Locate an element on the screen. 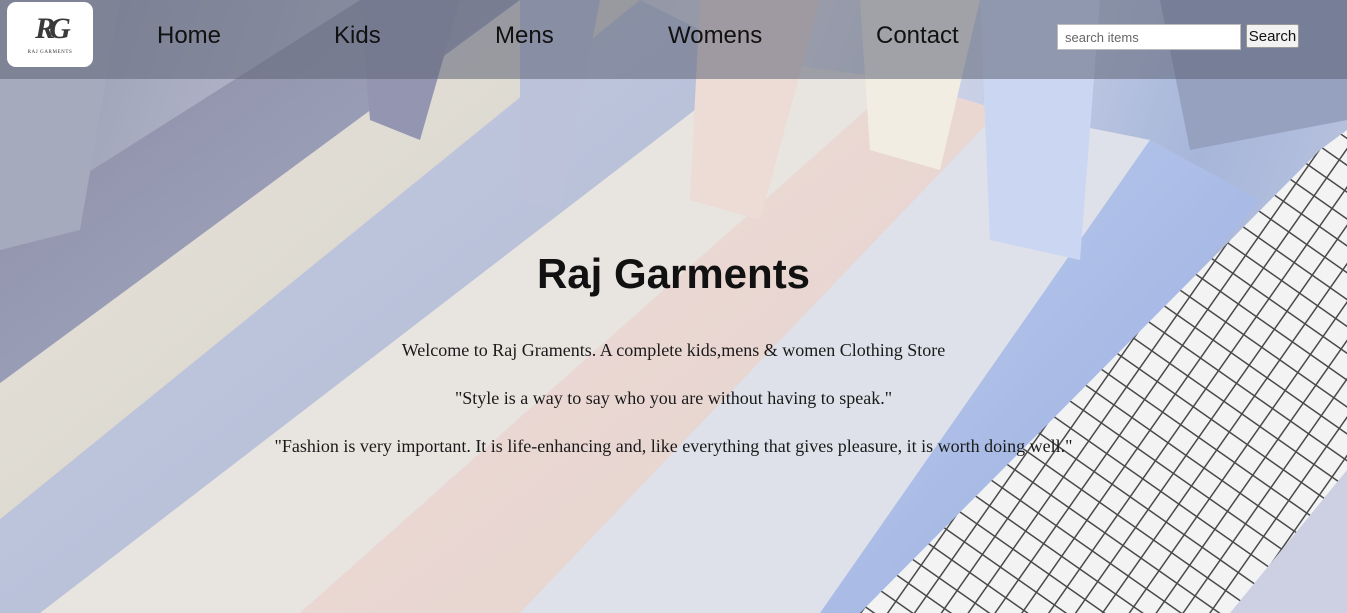 This screenshot has height=613, width=1347. nav-link-home: Home is located at coordinates (189, 36).